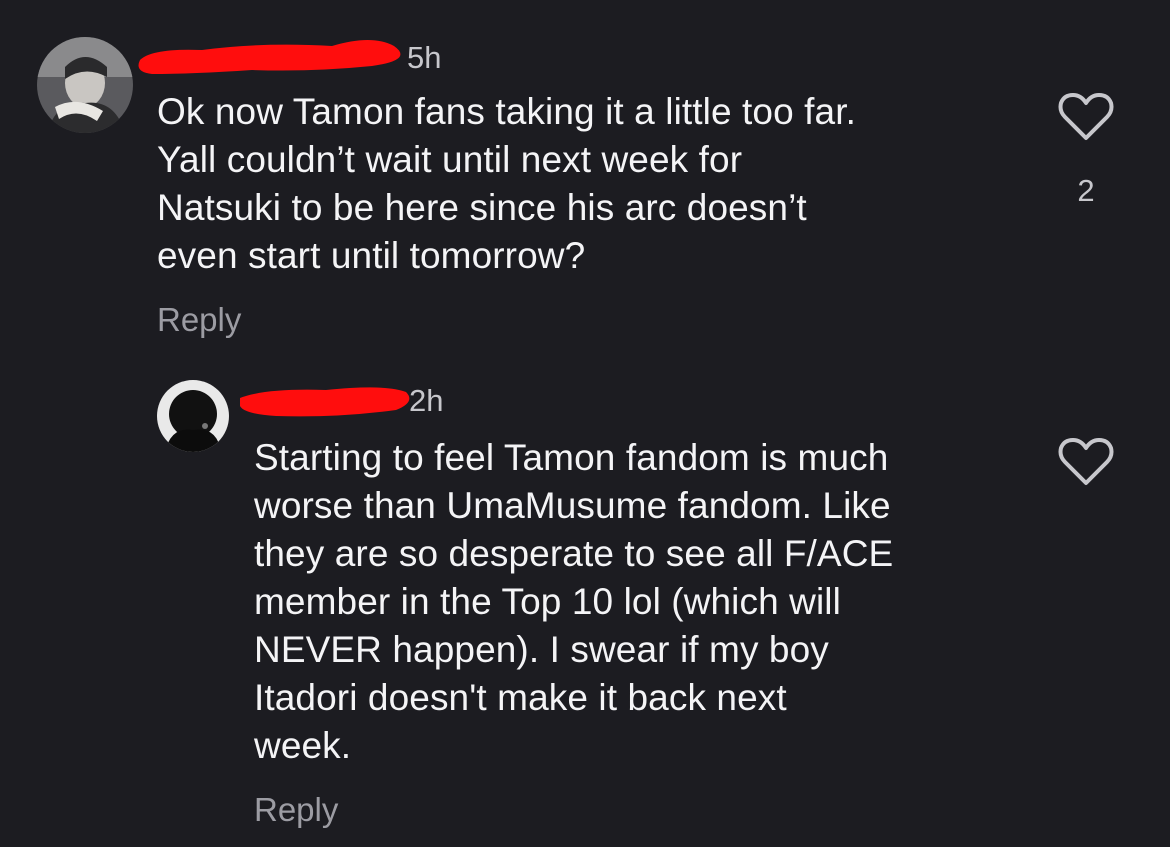 Image resolution: width=1170 pixels, height=847 pixels. What do you see at coordinates (424, 57) in the screenshot?
I see `comment-timestamp: 5h` at bounding box center [424, 57].